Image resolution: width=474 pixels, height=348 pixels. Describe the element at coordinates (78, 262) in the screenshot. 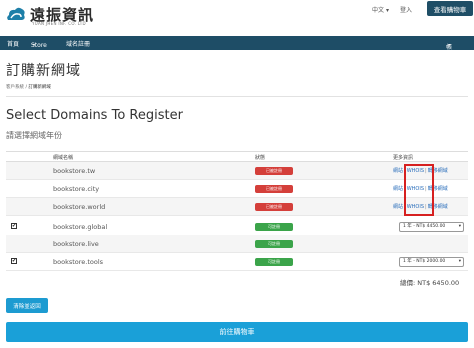

I see `domain-name: bookstore.tools` at that location.